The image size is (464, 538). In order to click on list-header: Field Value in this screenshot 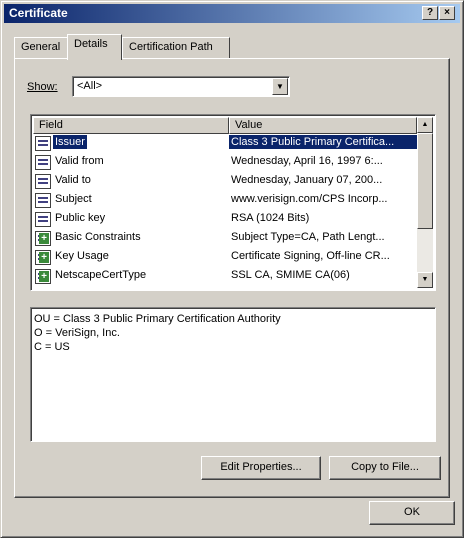, I will do `click(225, 125)`.